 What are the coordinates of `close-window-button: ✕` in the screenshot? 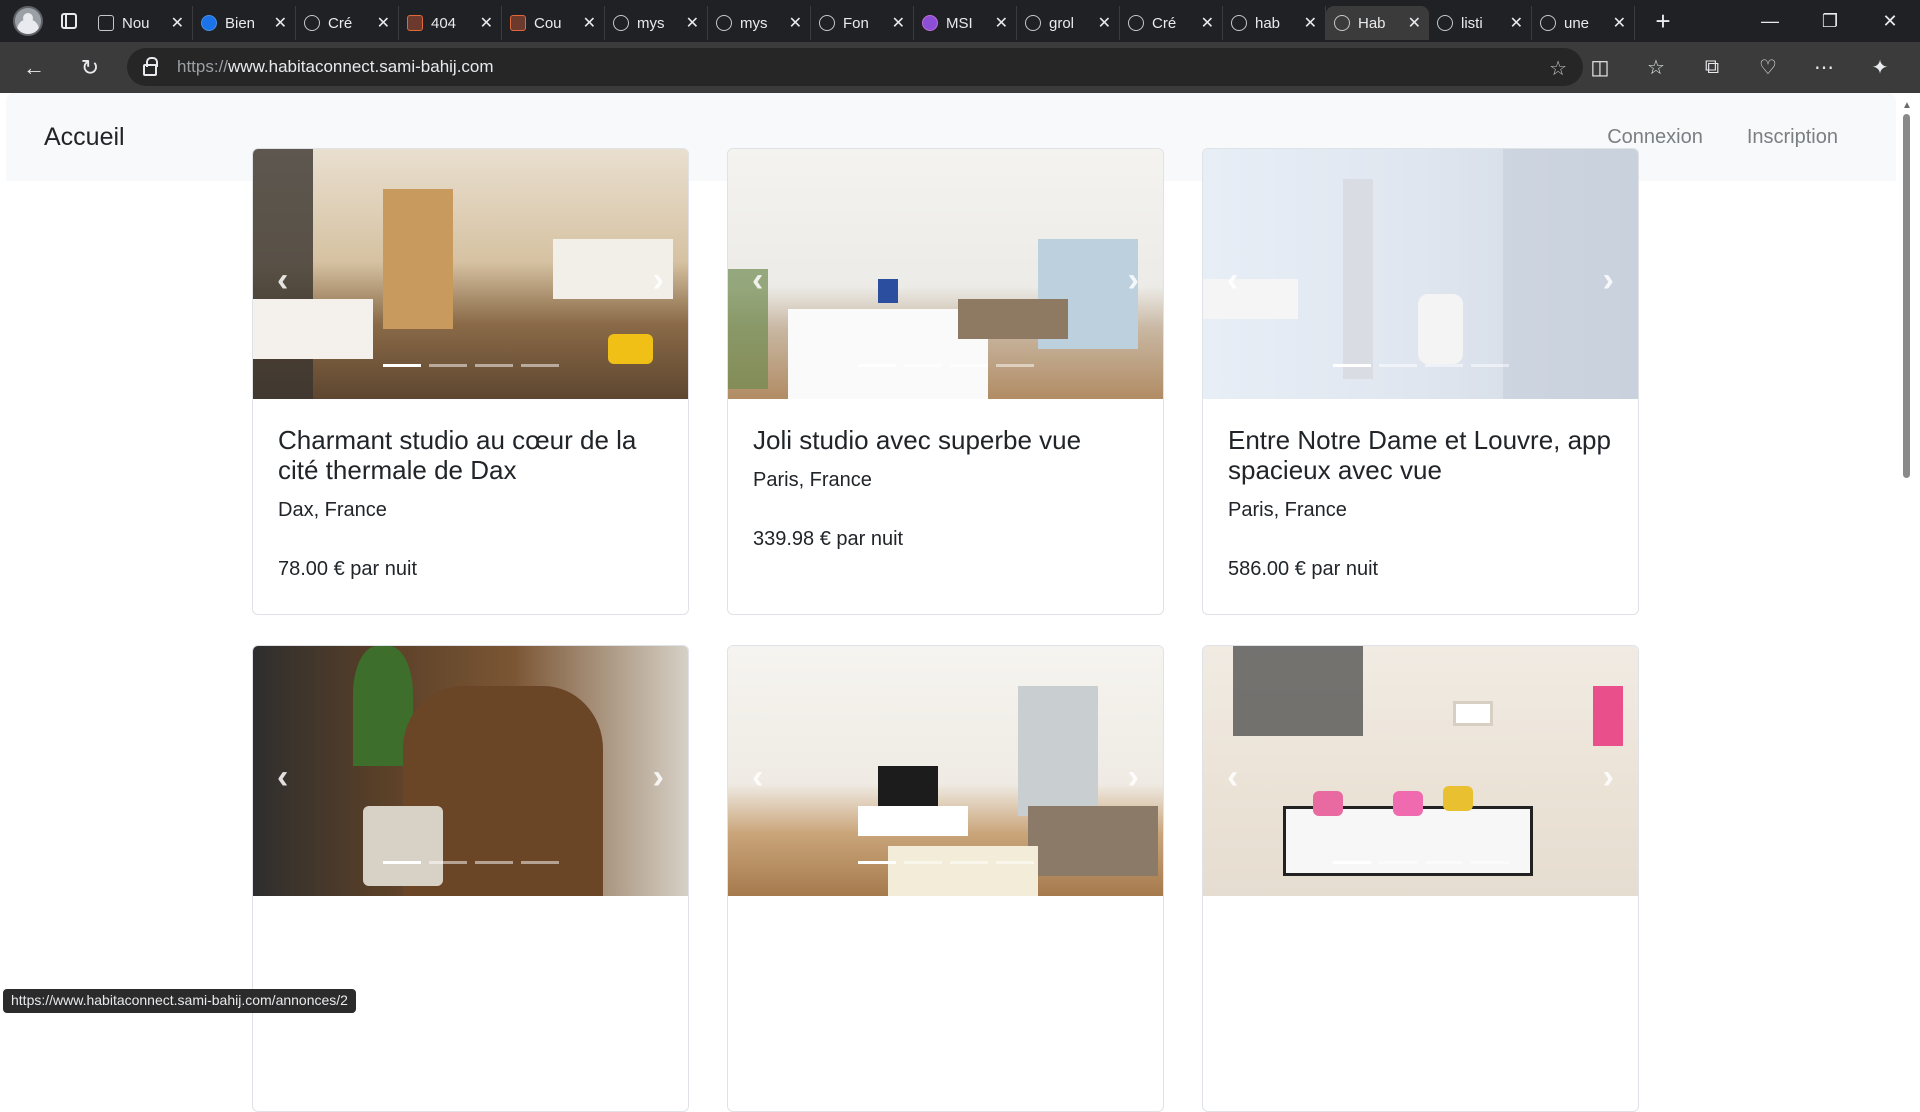 It's located at (1890, 21).